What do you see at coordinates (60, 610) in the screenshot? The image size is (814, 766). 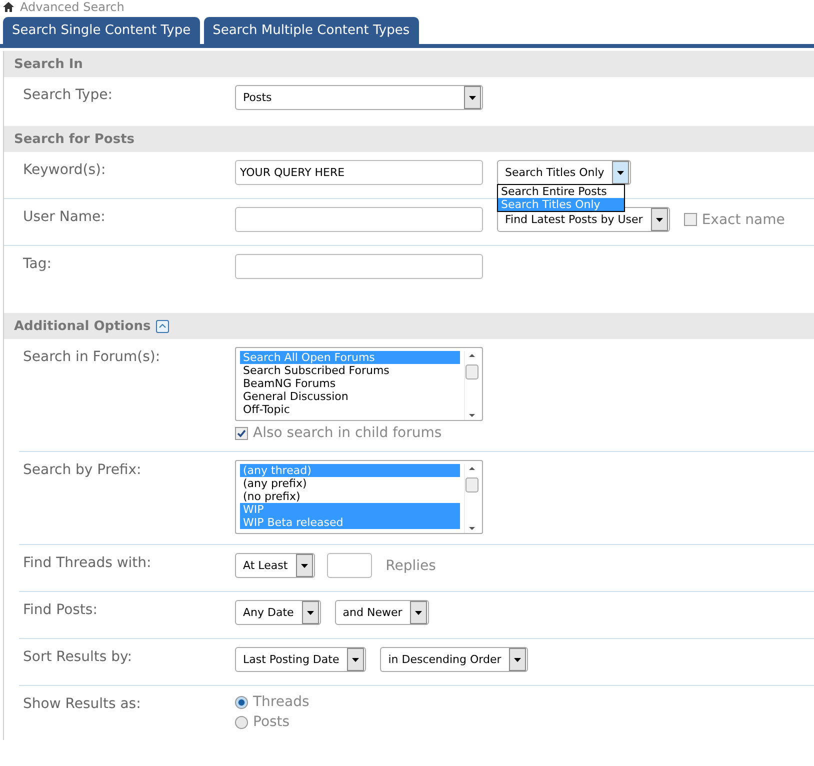 I see `field-label: Find Posts:` at bounding box center [60, 610].